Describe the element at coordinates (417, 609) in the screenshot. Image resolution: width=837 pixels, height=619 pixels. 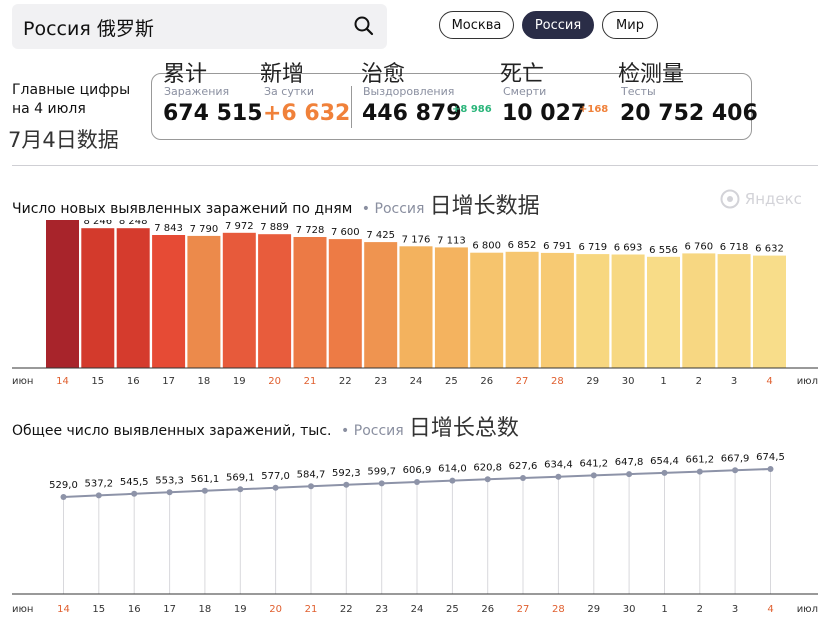
I see `total-x-tick: 24` at that location.